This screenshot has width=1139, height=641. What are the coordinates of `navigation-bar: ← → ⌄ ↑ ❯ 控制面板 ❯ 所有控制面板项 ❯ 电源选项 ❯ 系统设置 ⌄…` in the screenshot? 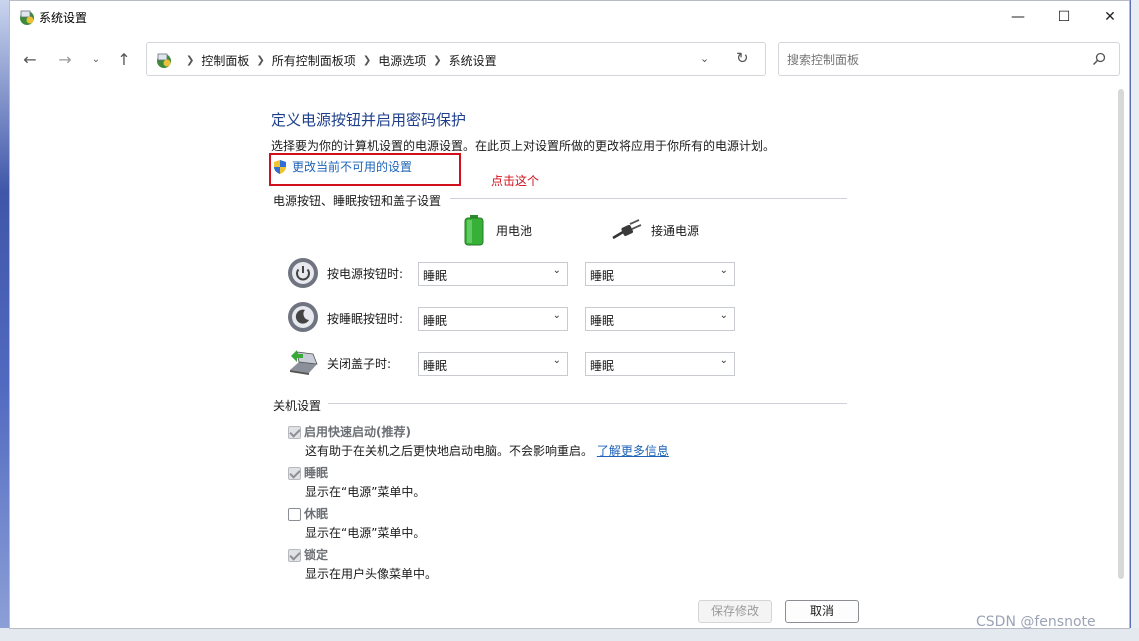 It's located at (569, 59).